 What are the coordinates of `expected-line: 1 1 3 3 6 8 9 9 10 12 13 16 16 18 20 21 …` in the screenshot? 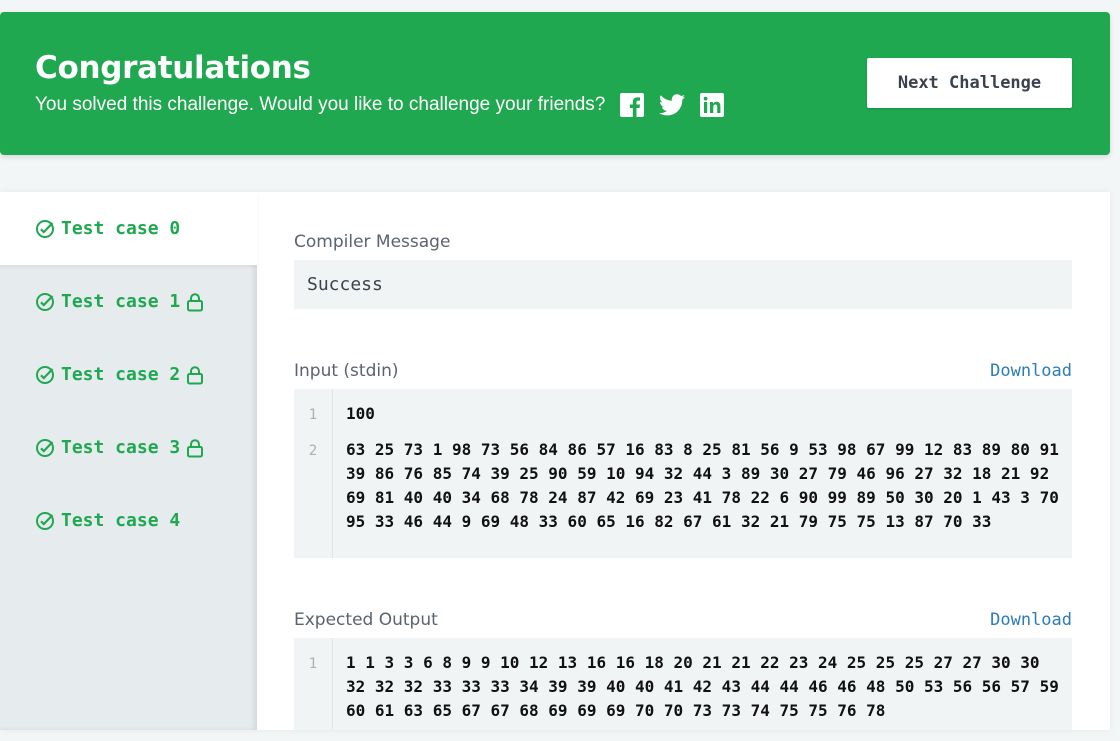 It's located at (707, 686).